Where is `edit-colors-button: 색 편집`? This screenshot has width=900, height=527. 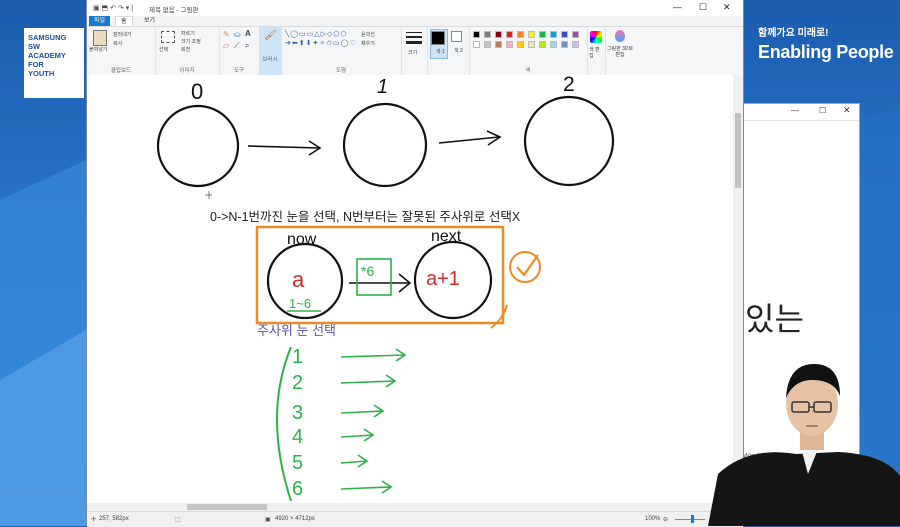 edit-colors-button: 색 편집 is located at coordinates (596, 53).